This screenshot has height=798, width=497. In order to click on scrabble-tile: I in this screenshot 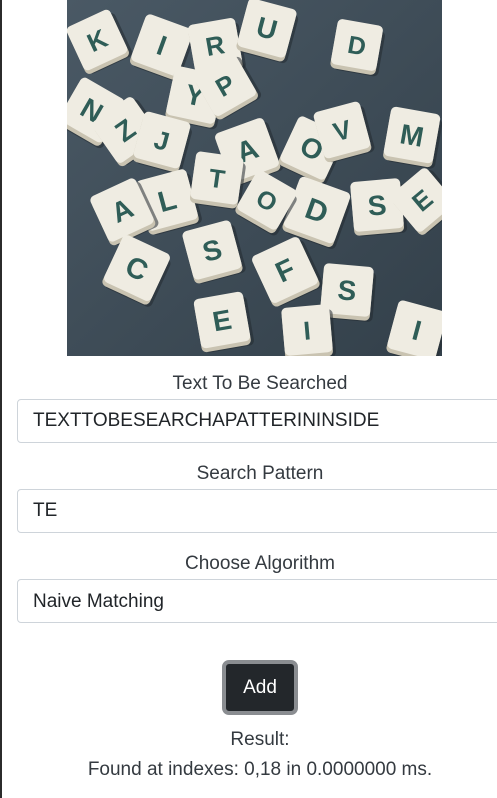, I will do `click(309, 330)`.